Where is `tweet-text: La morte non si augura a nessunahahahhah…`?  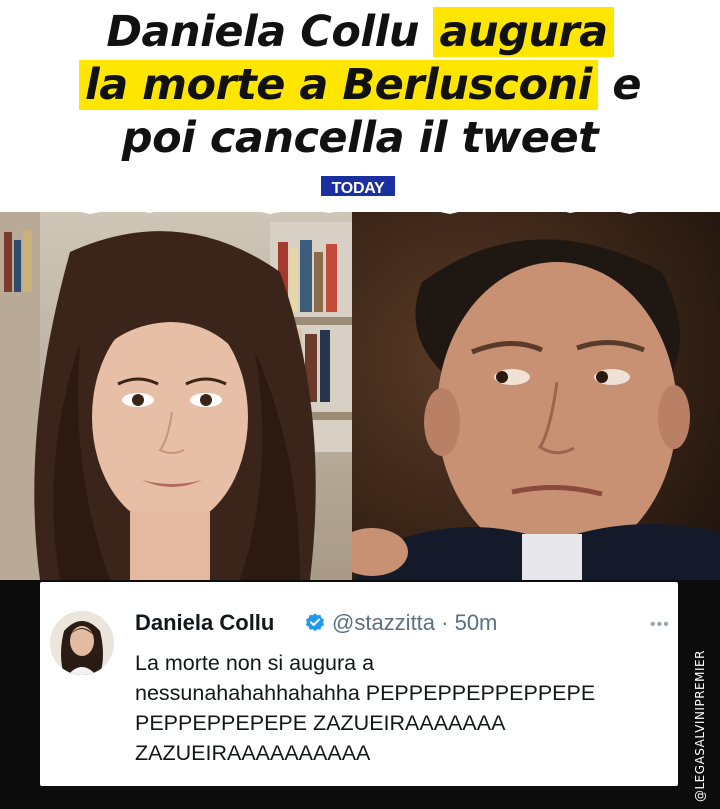 tweet-text: La morte non si augura a nessunahahahhah… is located at coordinates (365, 708).